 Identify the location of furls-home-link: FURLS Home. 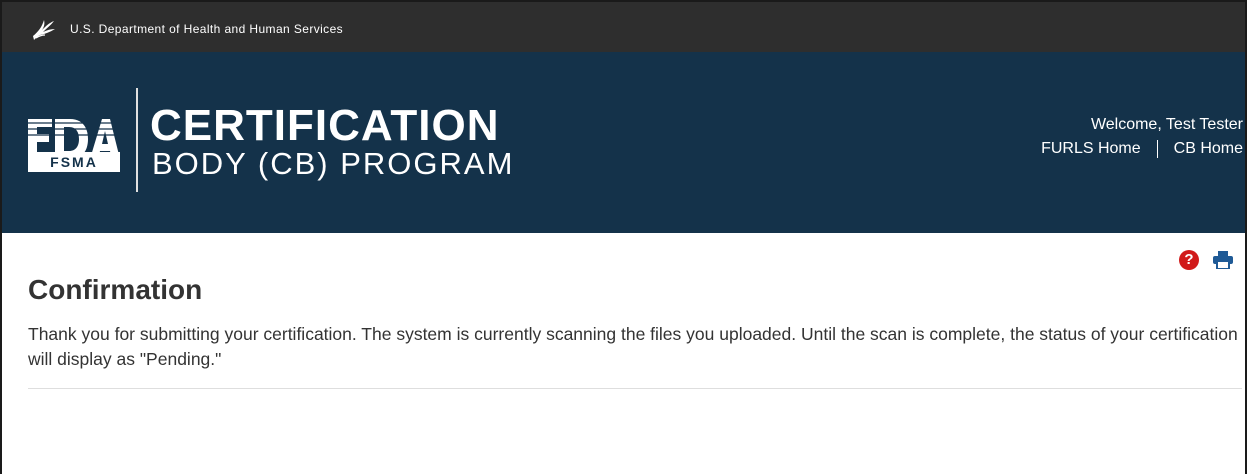
(1091, 149).